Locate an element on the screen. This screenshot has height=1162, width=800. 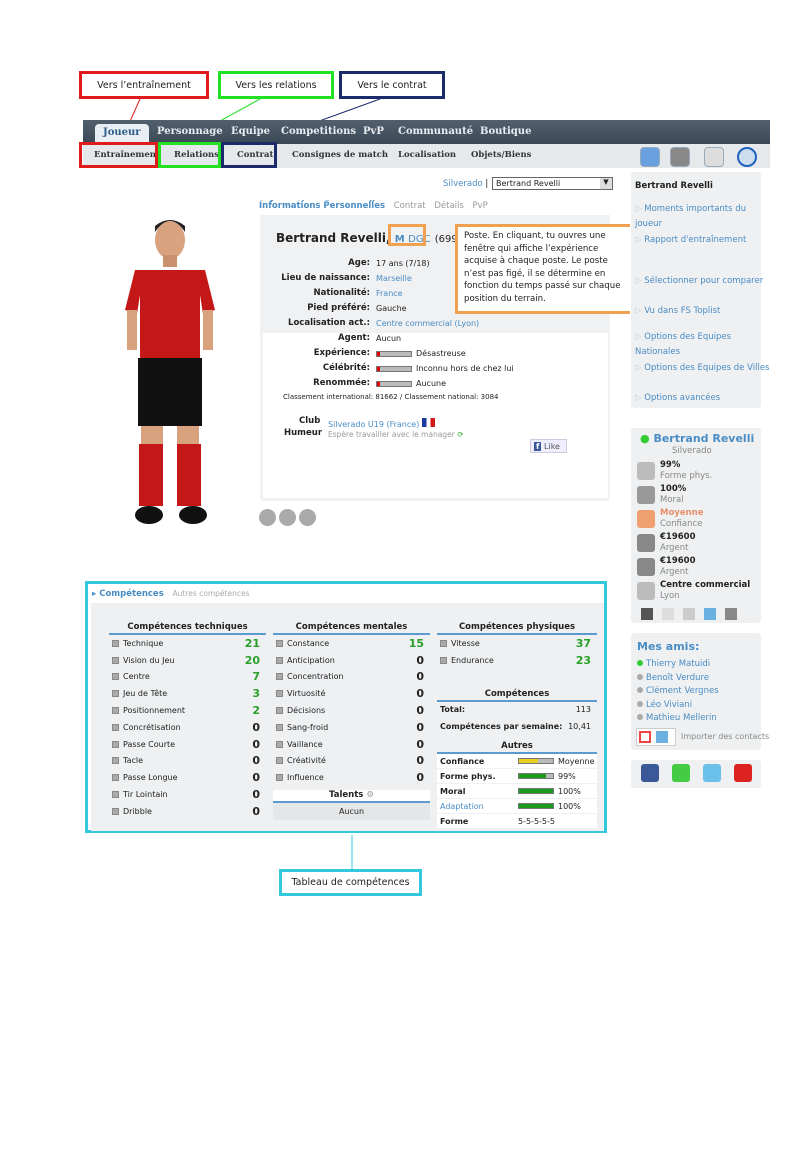
friend-link: Clément Vergnes is located at coordinates (678, 691).